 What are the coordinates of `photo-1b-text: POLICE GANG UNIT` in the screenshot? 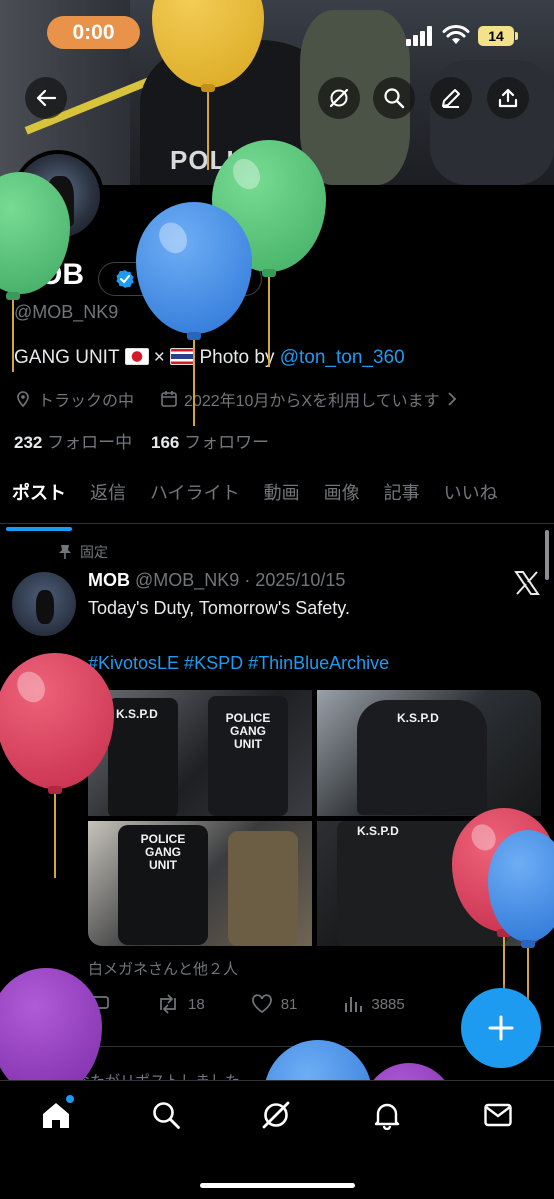 It's located at (248, 731).